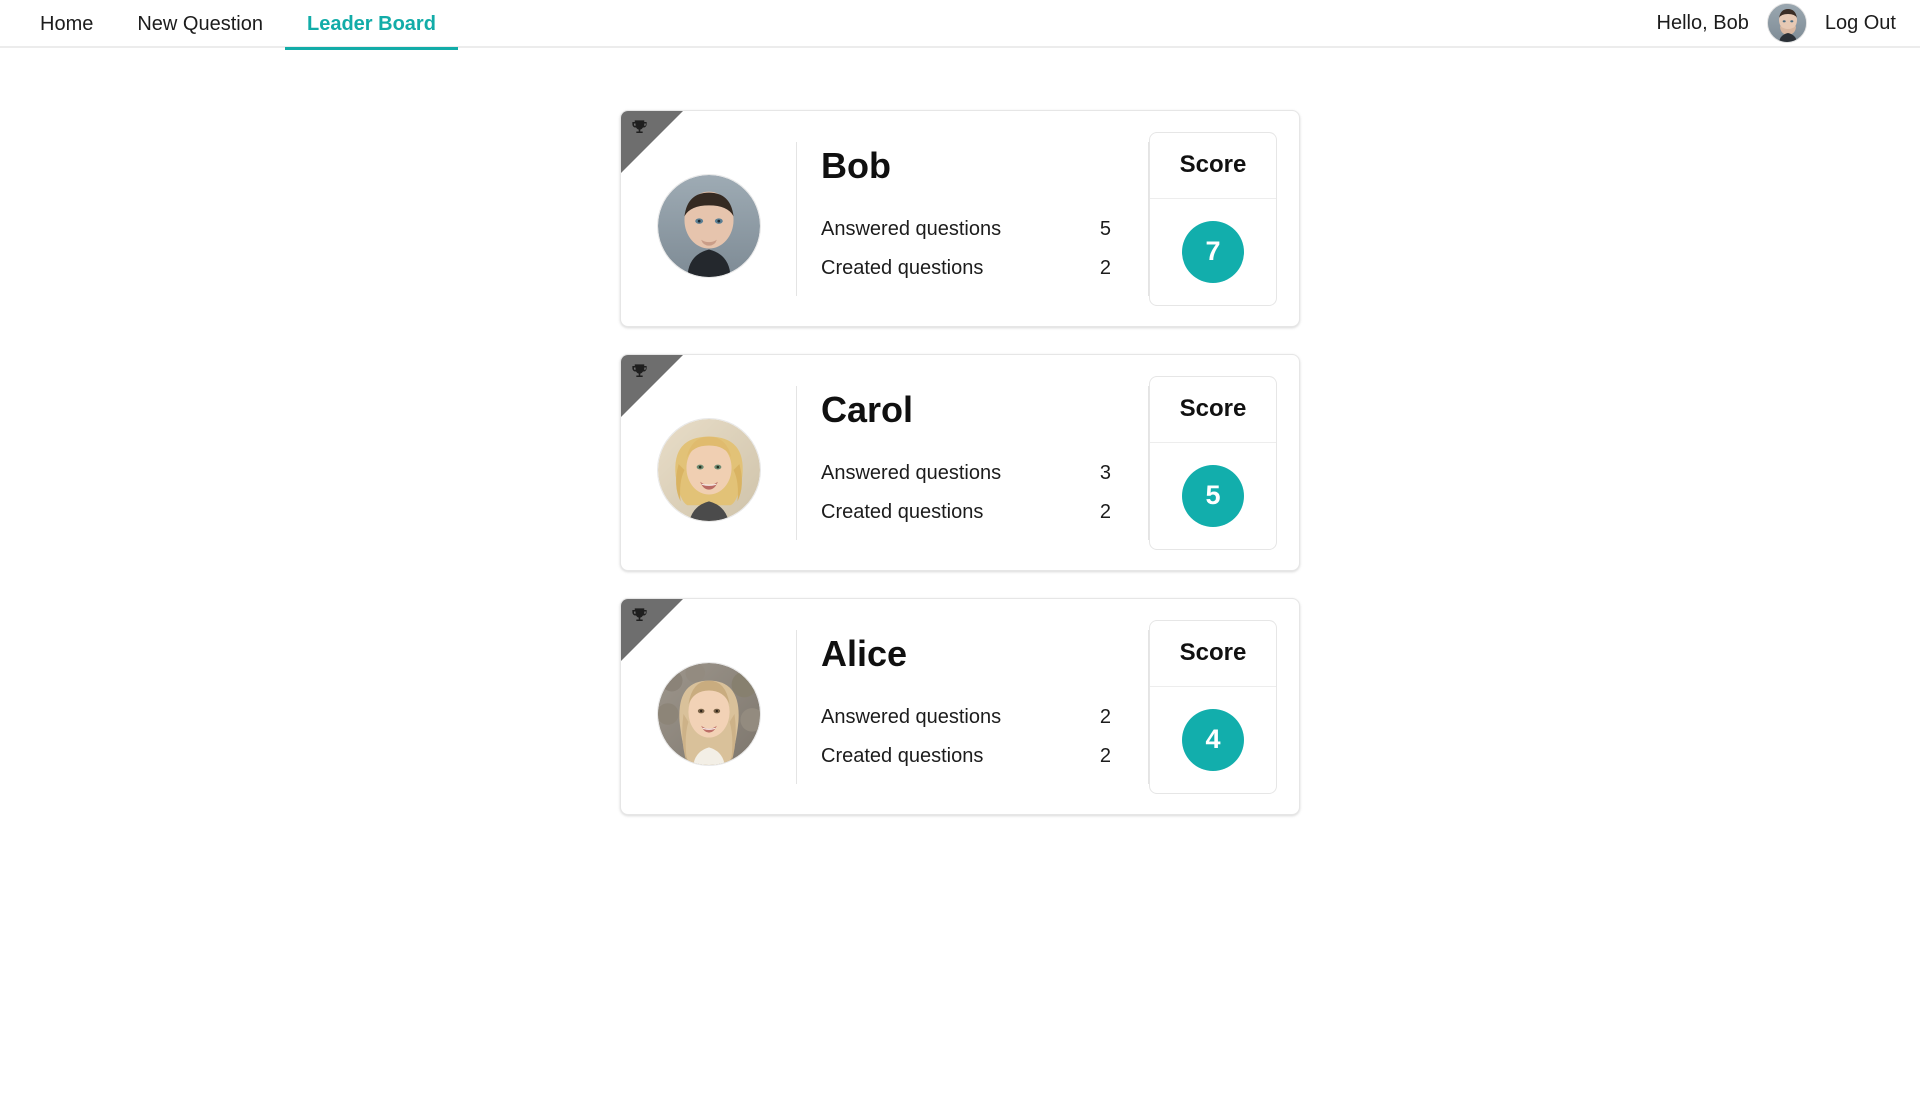 This screenshot has width=1920, height=1111. I want to click on stat-row-answered: Answered questions 5, so click(984, 229).